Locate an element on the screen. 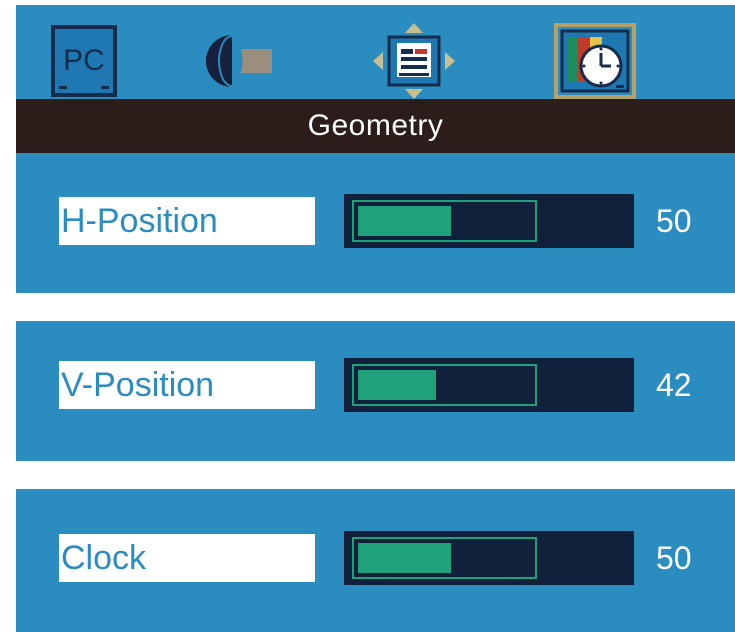  pc-tab-label: PC is located at coordinates (84, 60).